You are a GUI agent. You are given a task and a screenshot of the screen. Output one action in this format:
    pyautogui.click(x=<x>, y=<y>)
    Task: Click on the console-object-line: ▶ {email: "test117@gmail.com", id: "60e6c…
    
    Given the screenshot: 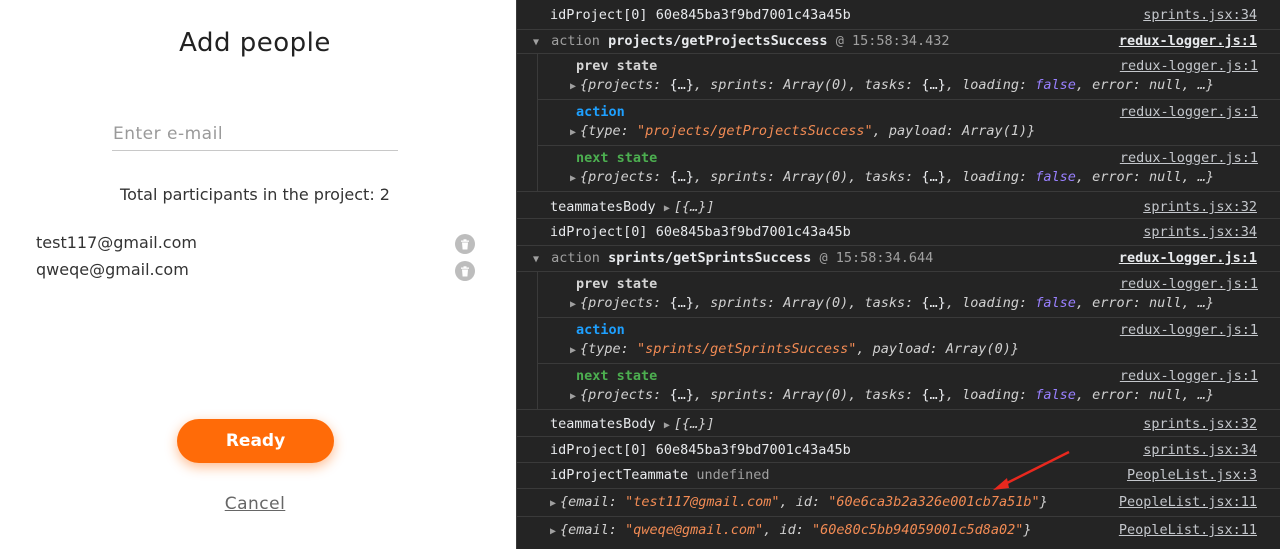 What is the action you would take?
    pyautogui.click(x=898, y=503)
    